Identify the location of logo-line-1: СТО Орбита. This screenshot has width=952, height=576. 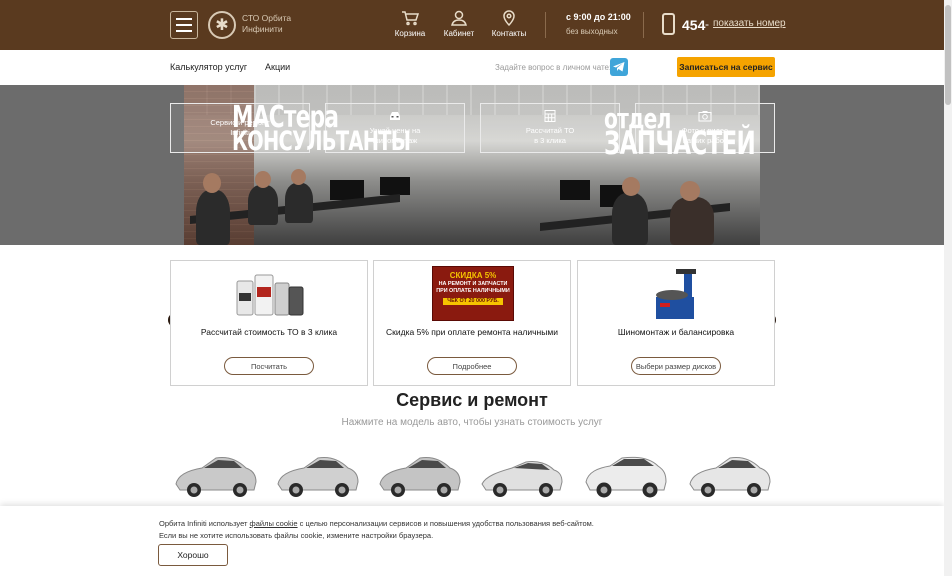
(267, 18).